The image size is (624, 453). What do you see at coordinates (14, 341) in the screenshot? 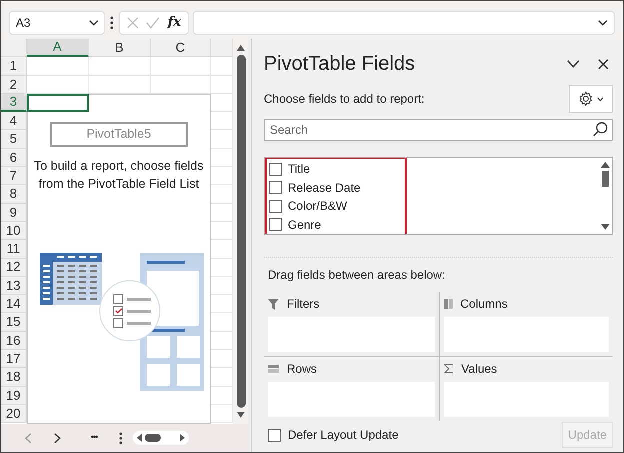
I see `row-header: 16` at bounding box center [14, 341].